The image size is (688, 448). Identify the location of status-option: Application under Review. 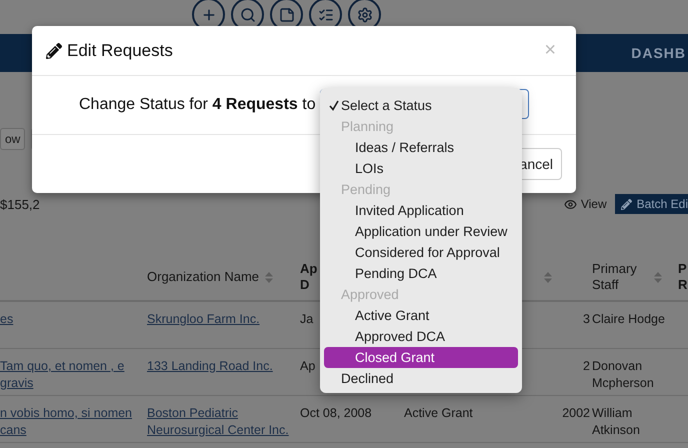
(421, 231).